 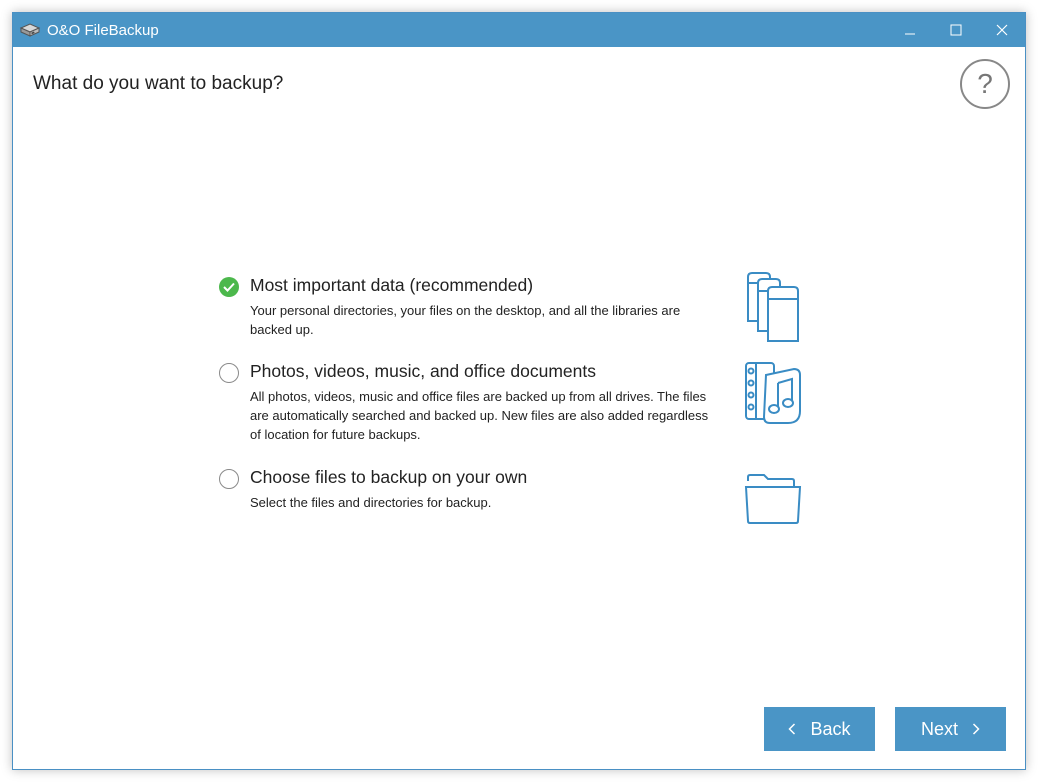 I want to click on chevron-left-icon, so click(x=792, y=729).